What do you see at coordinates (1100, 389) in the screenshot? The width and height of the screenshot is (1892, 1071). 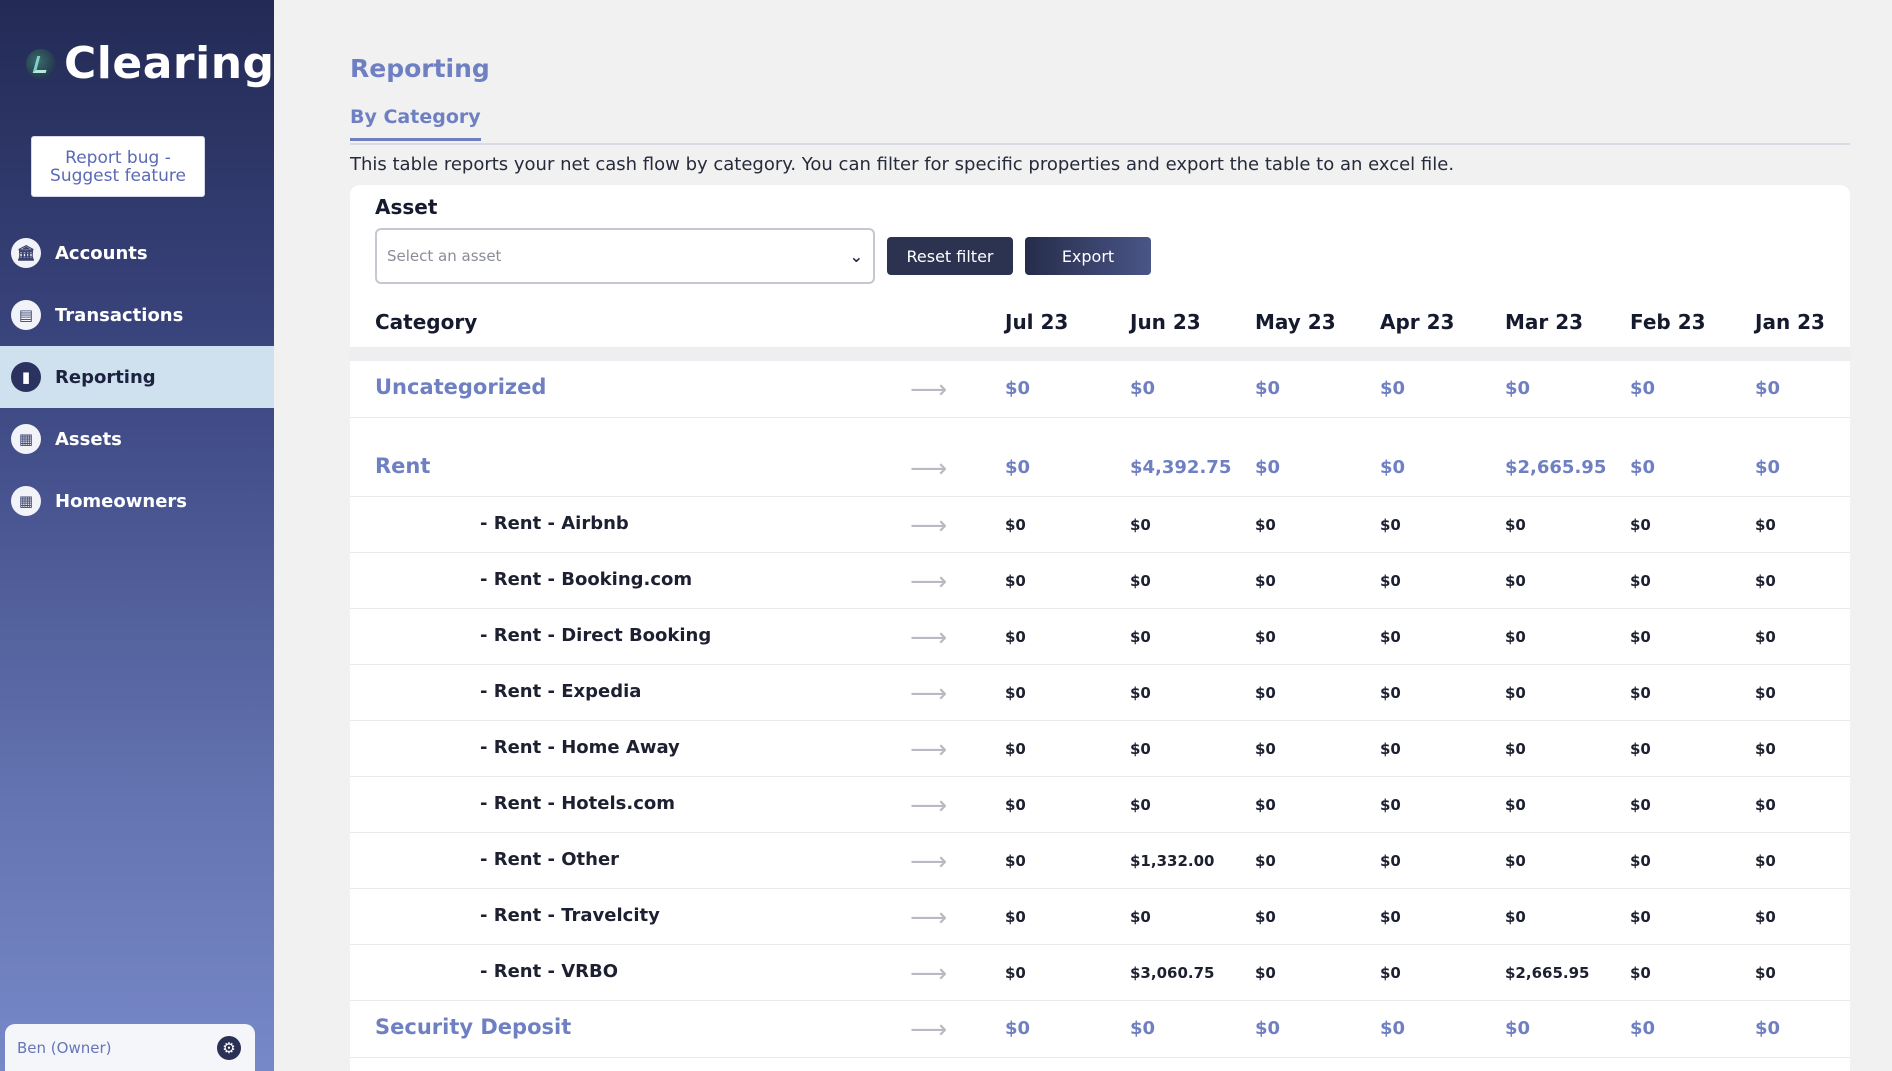 I see `category-row: Uncategorized ⟶ $0 $0 $0 $0 $0 $0 $0` at bounding box center [1100, 389].